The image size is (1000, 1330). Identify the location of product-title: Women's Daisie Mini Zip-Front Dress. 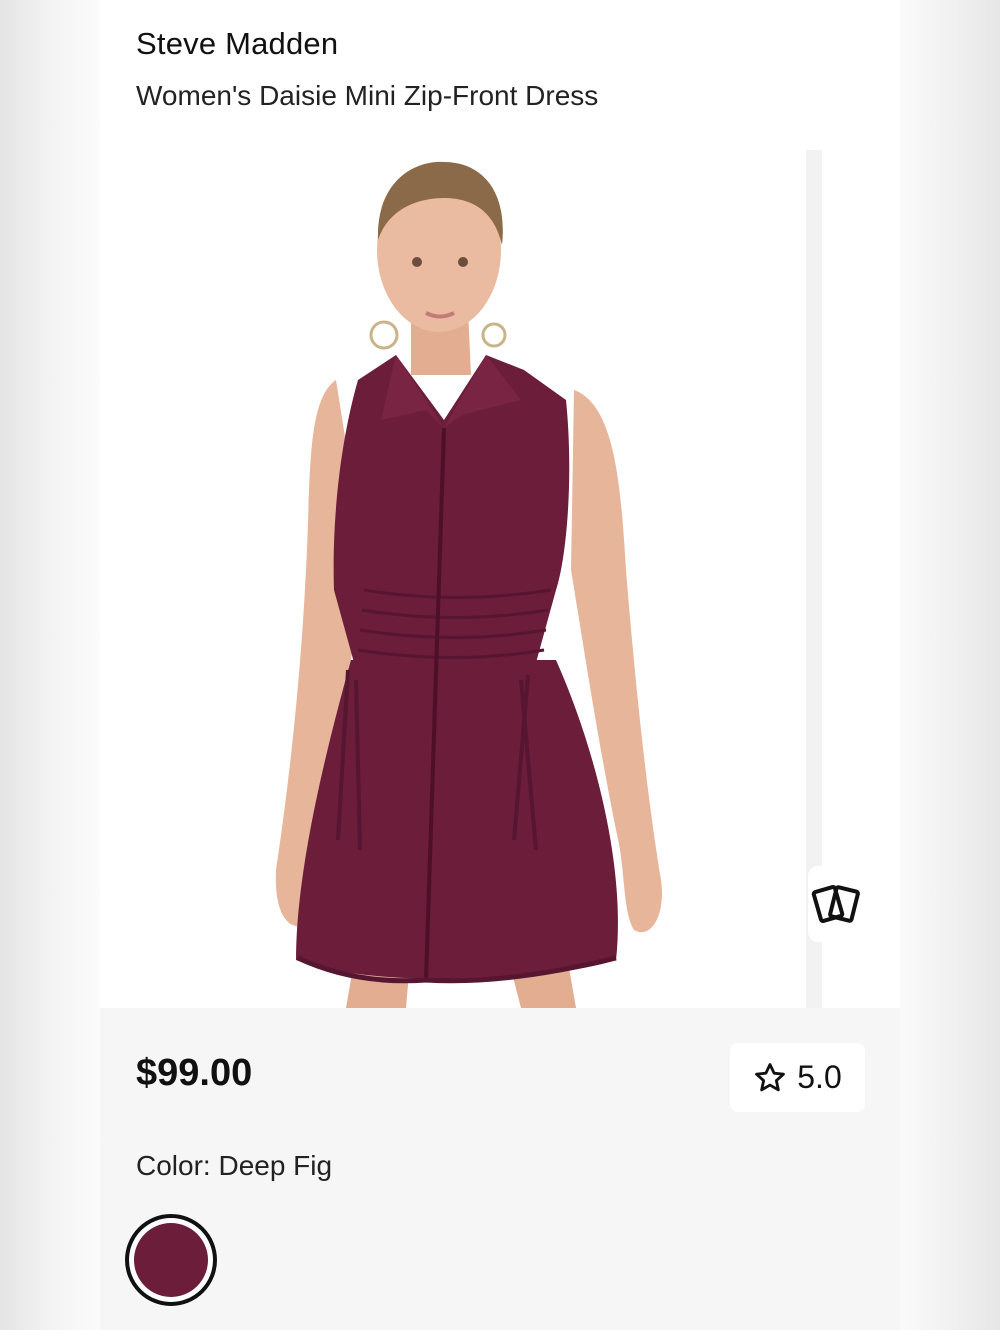
(367, 95).